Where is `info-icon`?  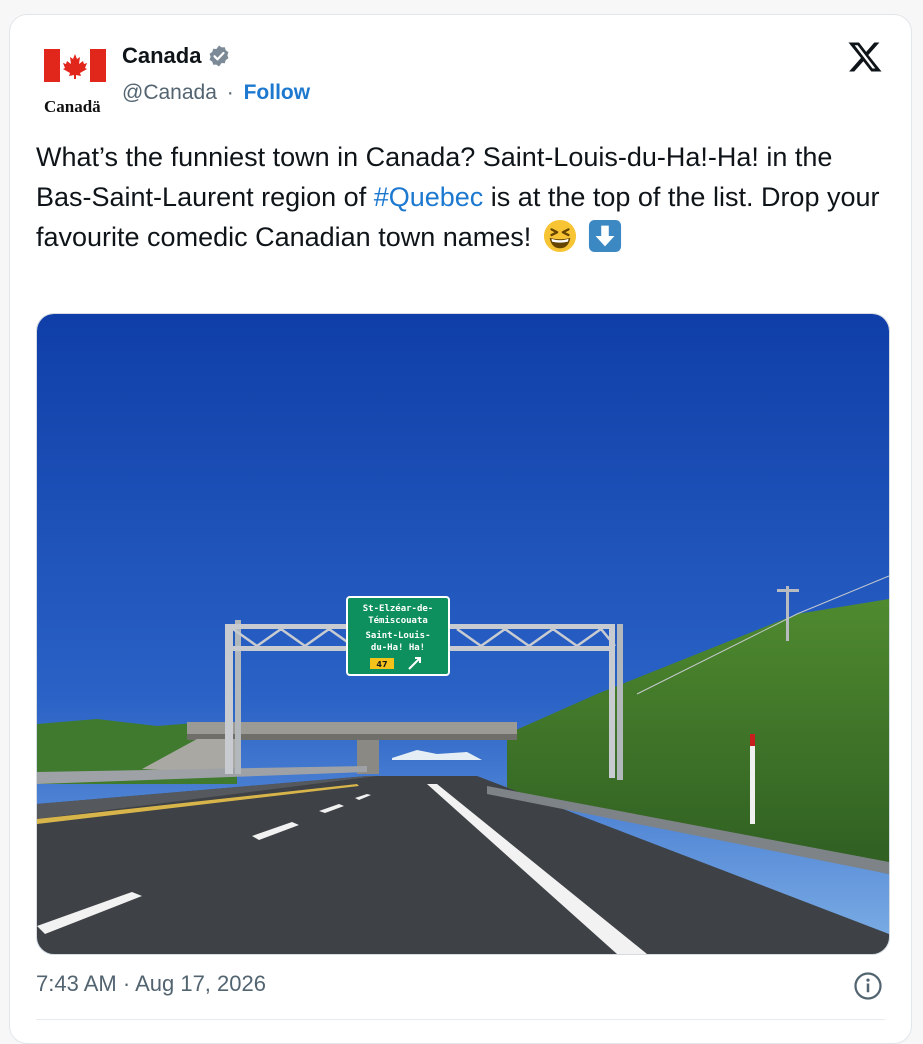
info-icon is located at coordinates (868, 986).